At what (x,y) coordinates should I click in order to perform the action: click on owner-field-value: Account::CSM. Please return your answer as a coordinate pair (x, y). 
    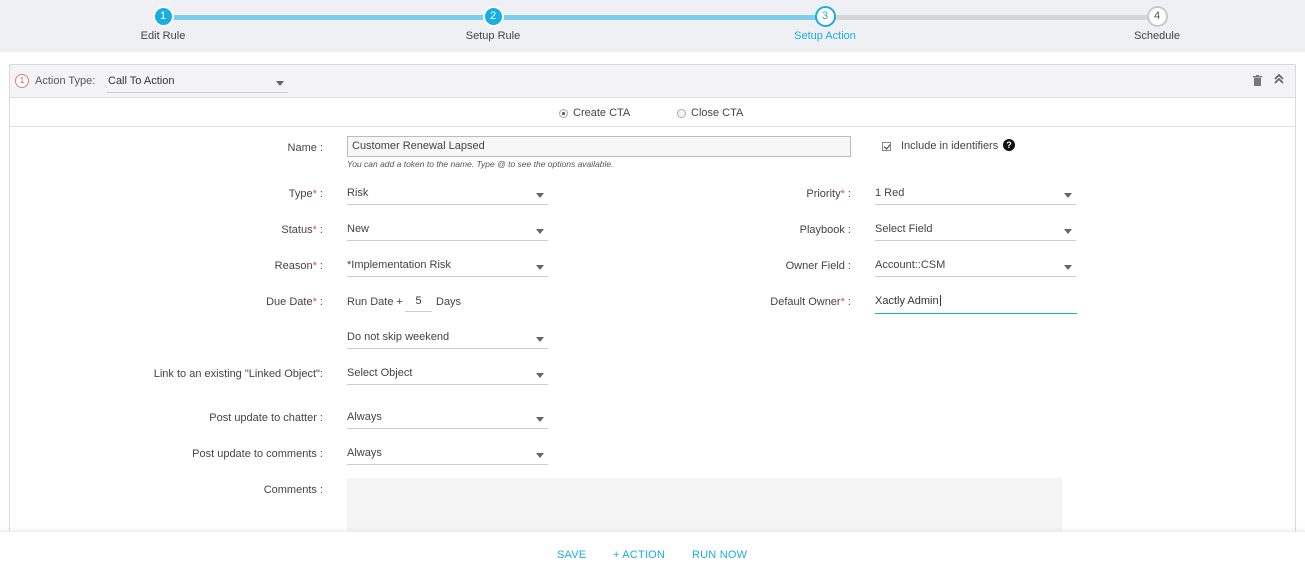
    Looking at the image, I should click on (910, 265).